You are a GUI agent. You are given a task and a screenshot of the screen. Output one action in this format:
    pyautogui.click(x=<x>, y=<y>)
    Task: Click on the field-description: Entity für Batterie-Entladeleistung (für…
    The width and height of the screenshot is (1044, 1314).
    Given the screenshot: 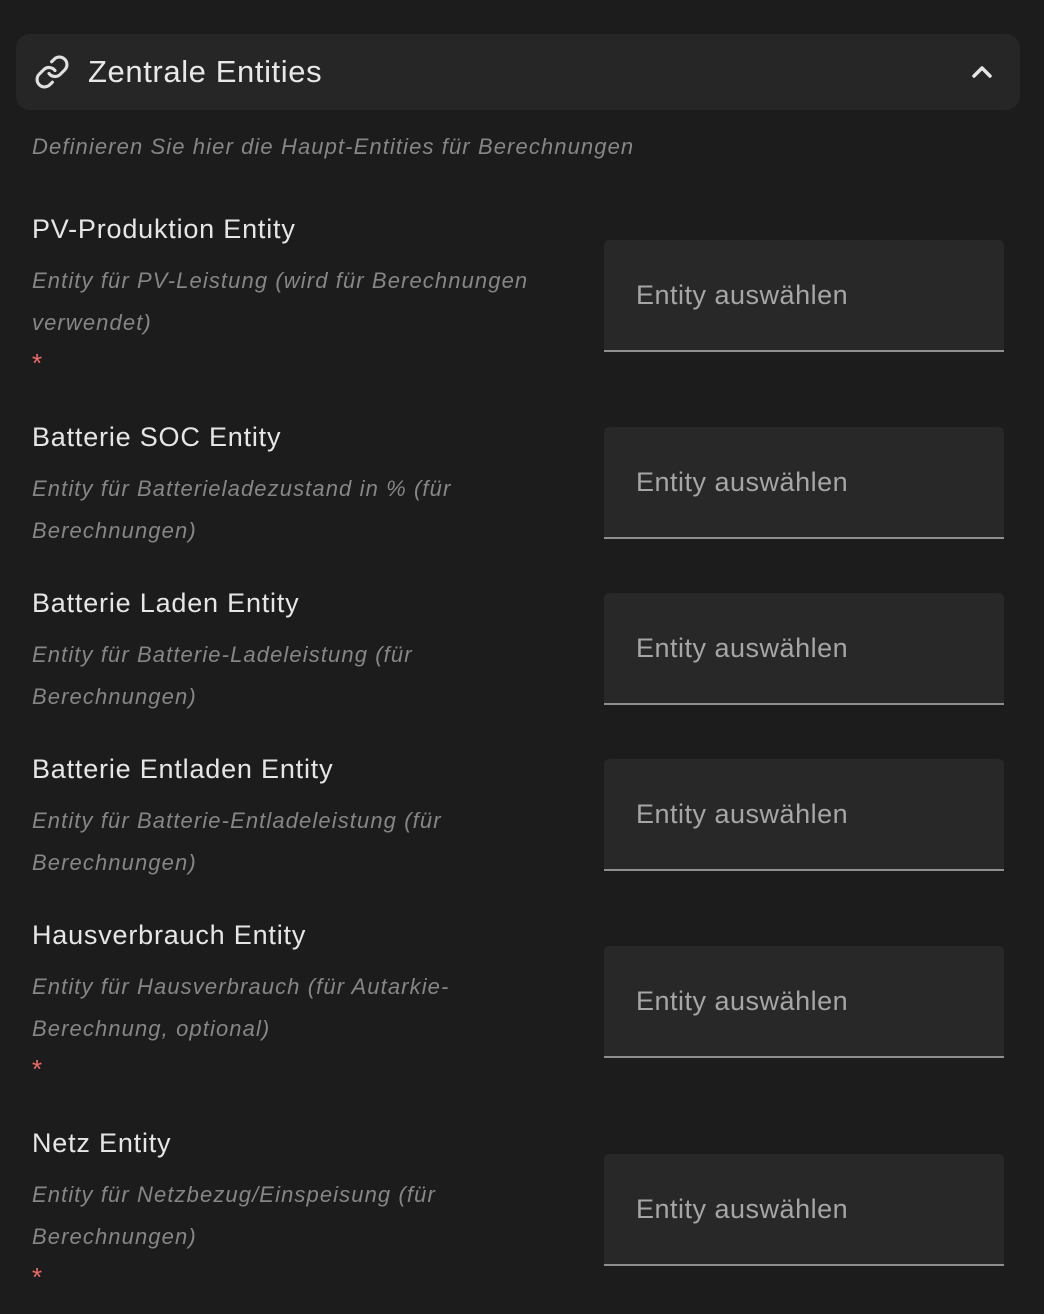 What is the action you would take?
    pyautogui.click(x=237, y=841)
    